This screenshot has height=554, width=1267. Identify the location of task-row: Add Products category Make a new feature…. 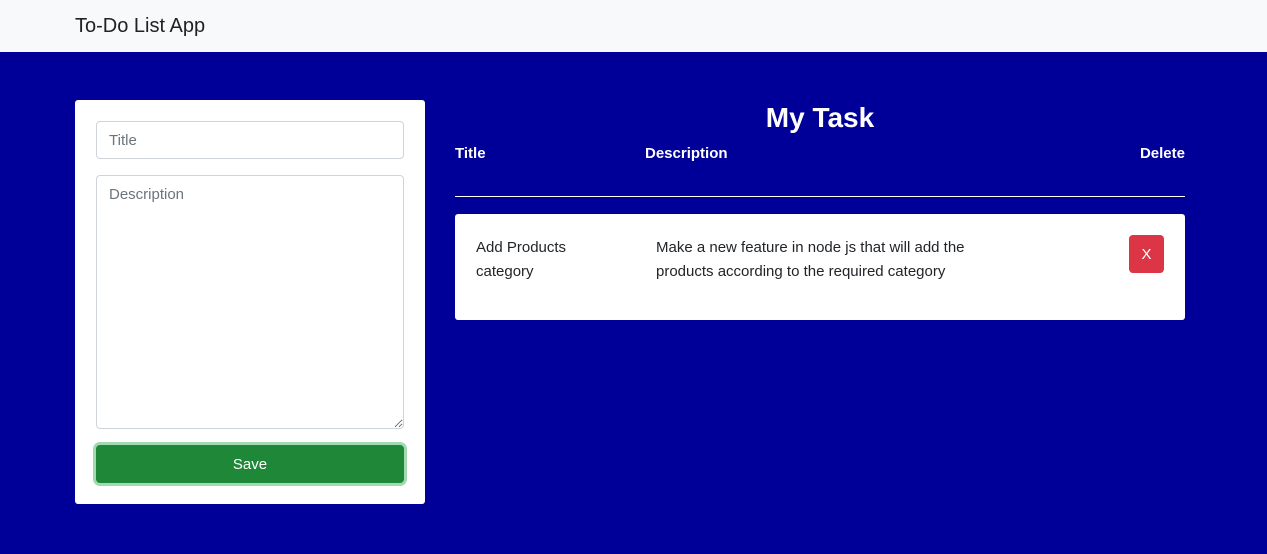
(820, 267).